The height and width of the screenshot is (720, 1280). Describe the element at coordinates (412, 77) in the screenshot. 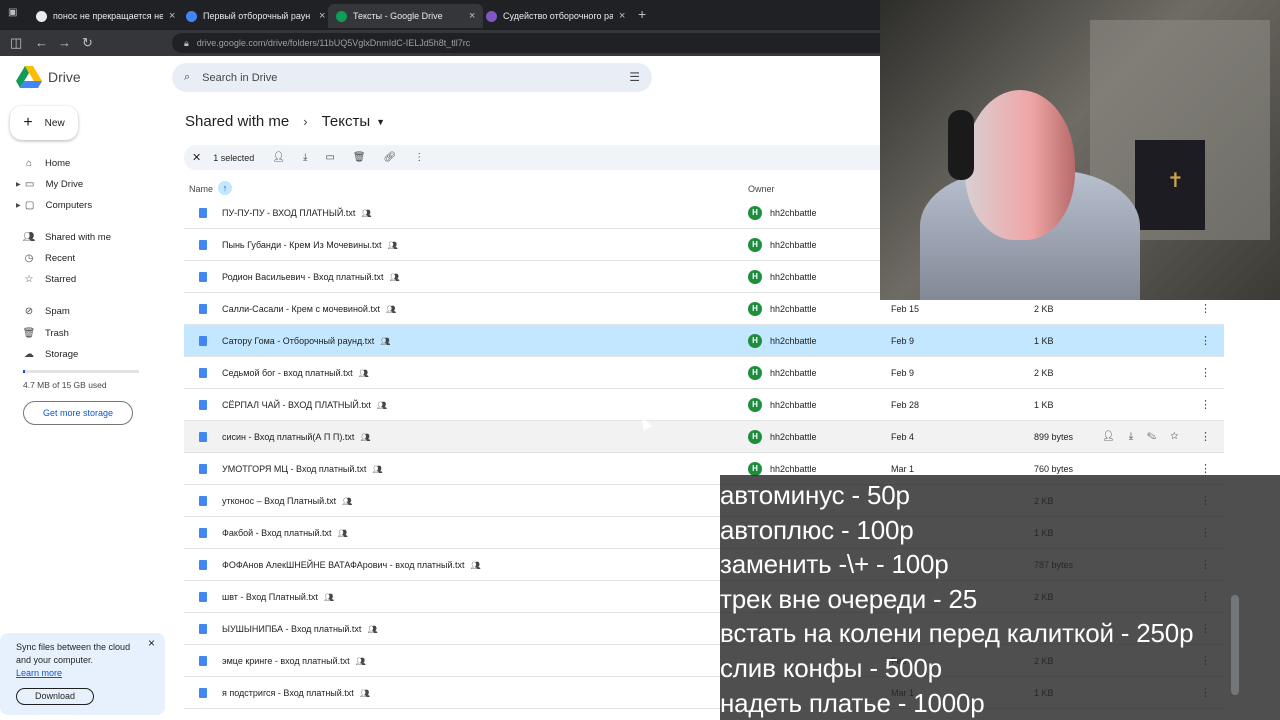

I see `search-bar: ⌕ Search in Drive ☰` at that location.